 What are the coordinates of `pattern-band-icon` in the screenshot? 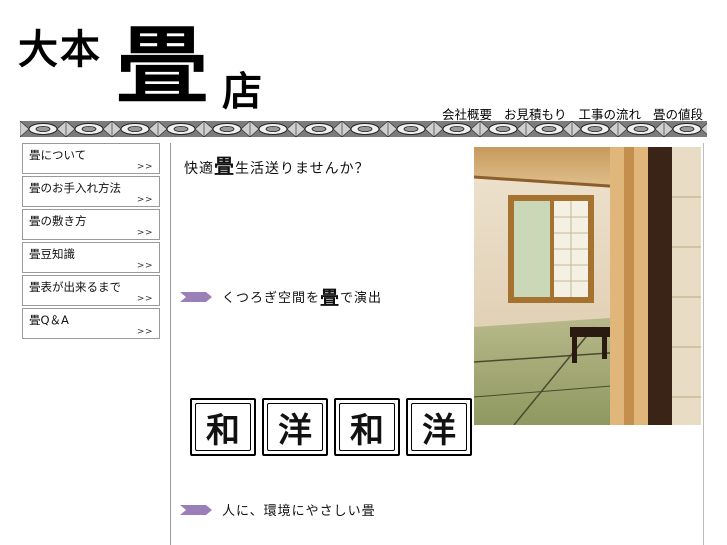 It's located at (363, 129).